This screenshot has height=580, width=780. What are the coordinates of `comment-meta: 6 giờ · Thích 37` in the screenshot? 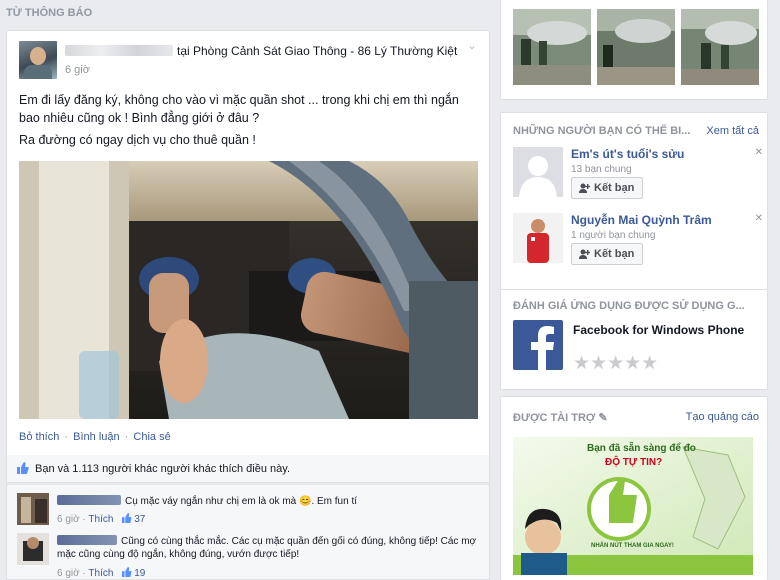 It's located at (101, 519).